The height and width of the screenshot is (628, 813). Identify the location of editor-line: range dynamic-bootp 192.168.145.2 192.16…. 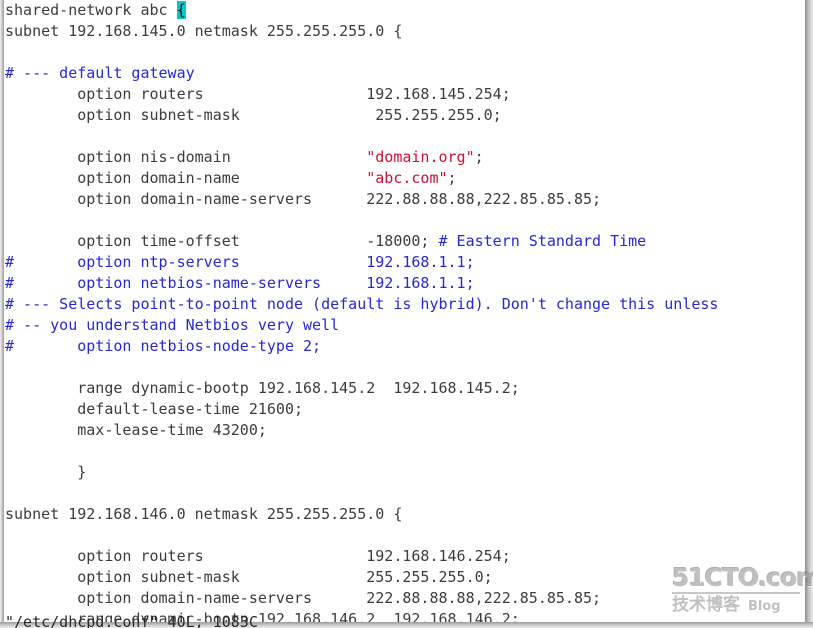
(405, 388).